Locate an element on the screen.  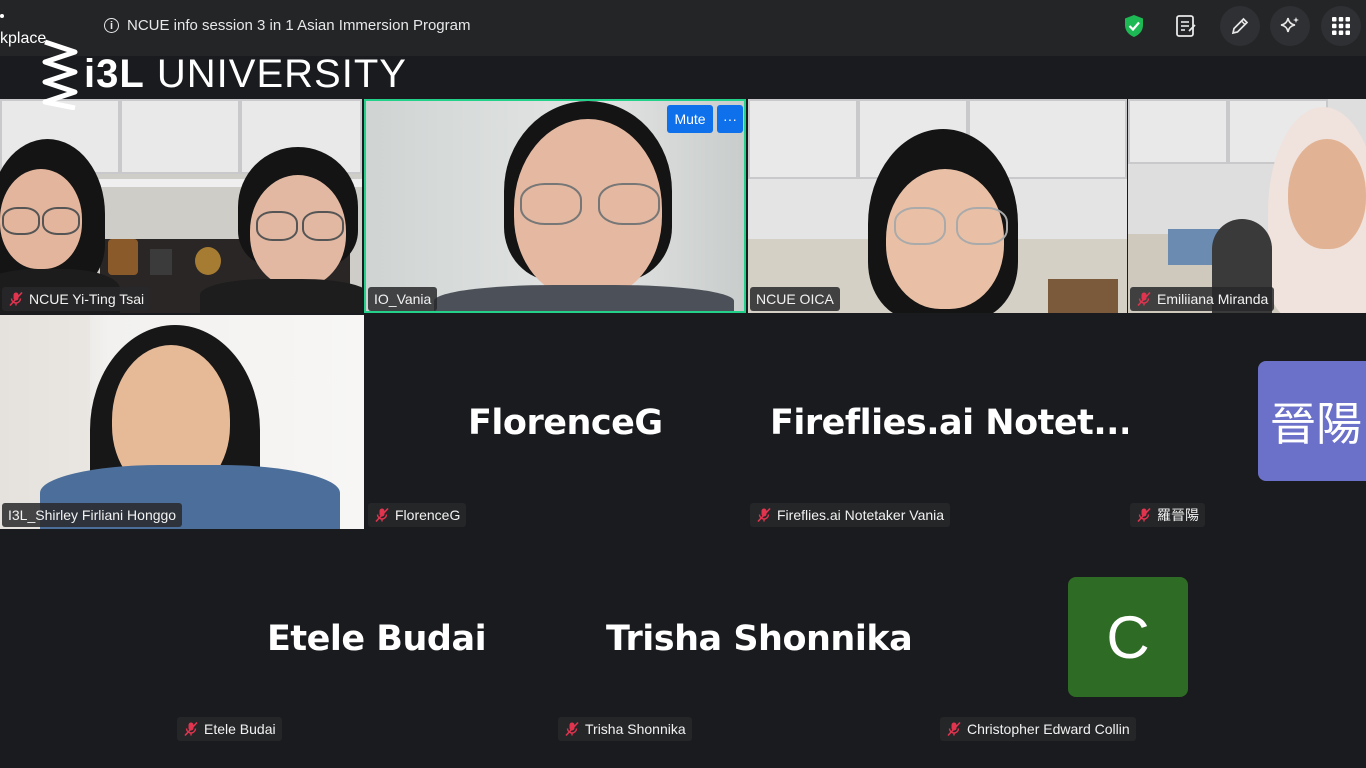
participant-display-name: Etele Budai is located at coordinates (377, 639).